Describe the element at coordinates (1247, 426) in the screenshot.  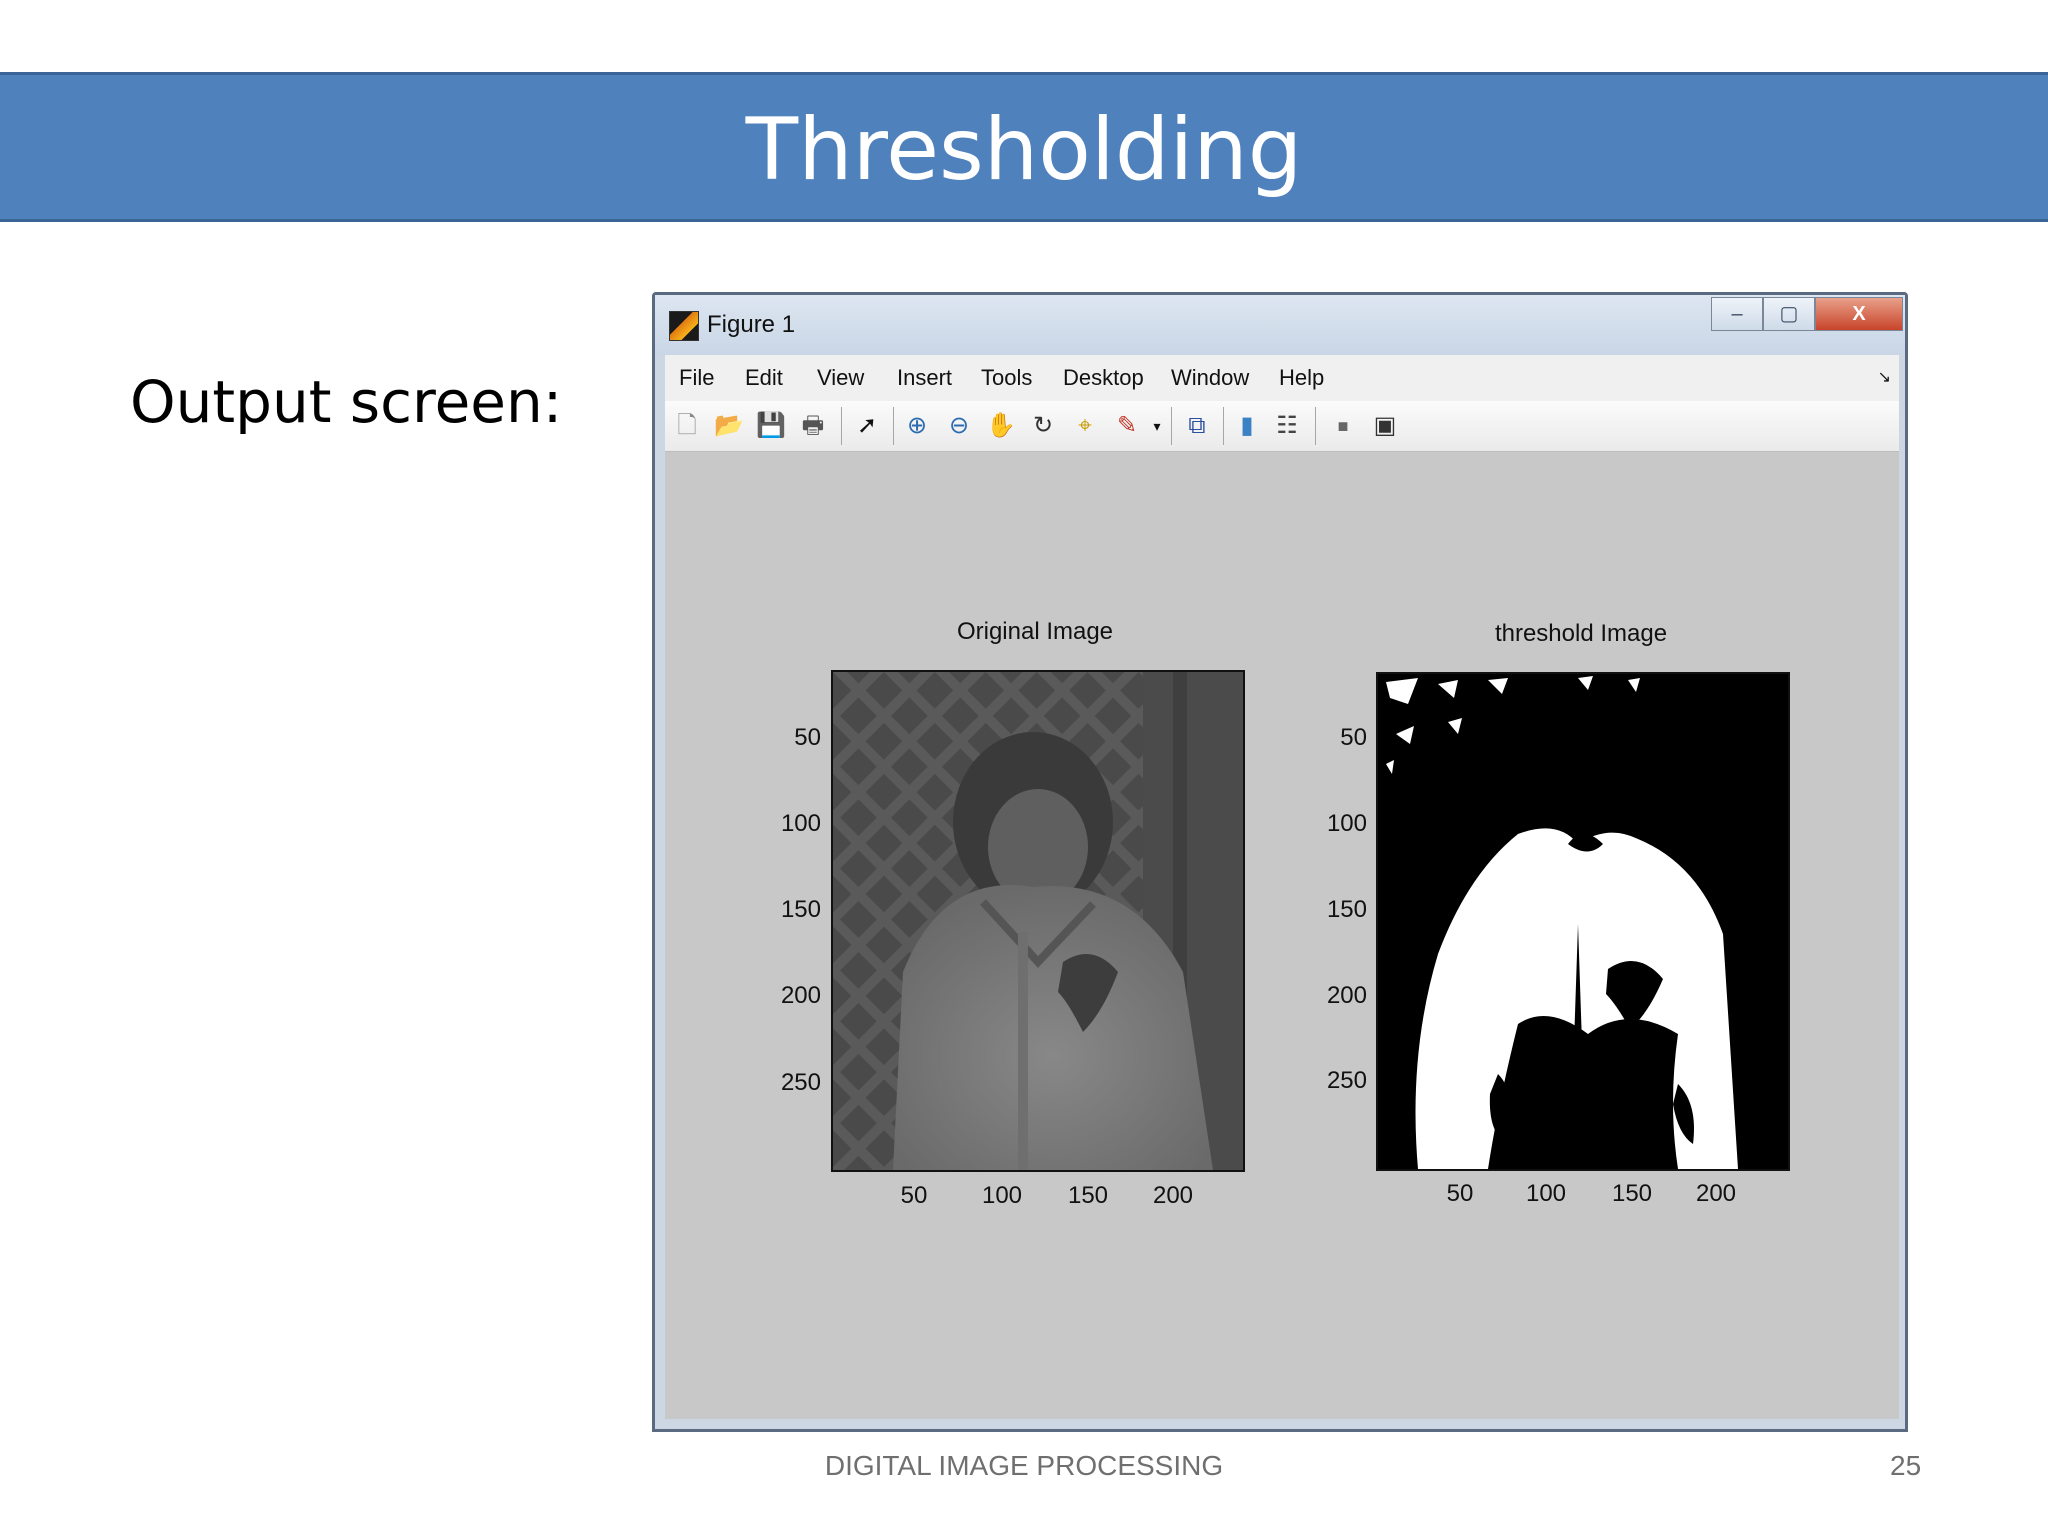
I see `colorbar-icon: ▮` at that location.